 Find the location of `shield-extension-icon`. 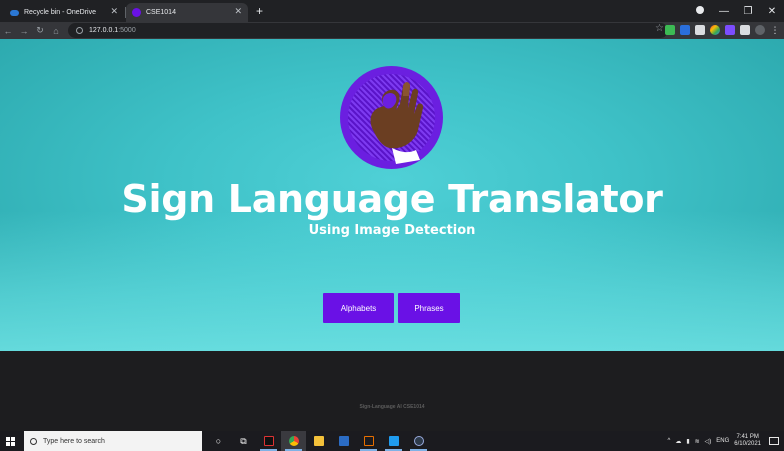

shield-extension-icon is located at coordinates (670, 30).